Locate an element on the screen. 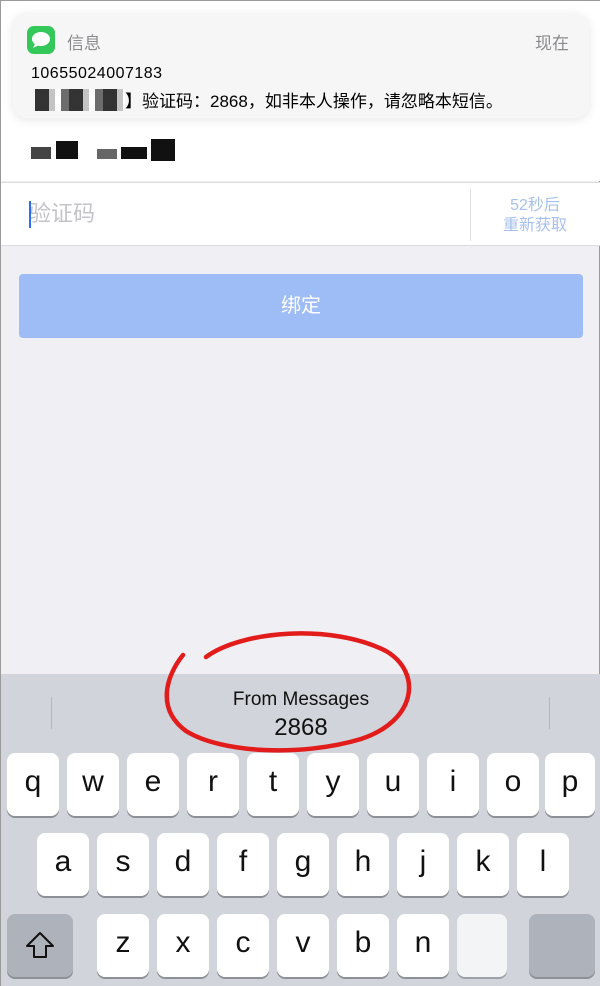  key-n: n is located at coordinates (423, 945).